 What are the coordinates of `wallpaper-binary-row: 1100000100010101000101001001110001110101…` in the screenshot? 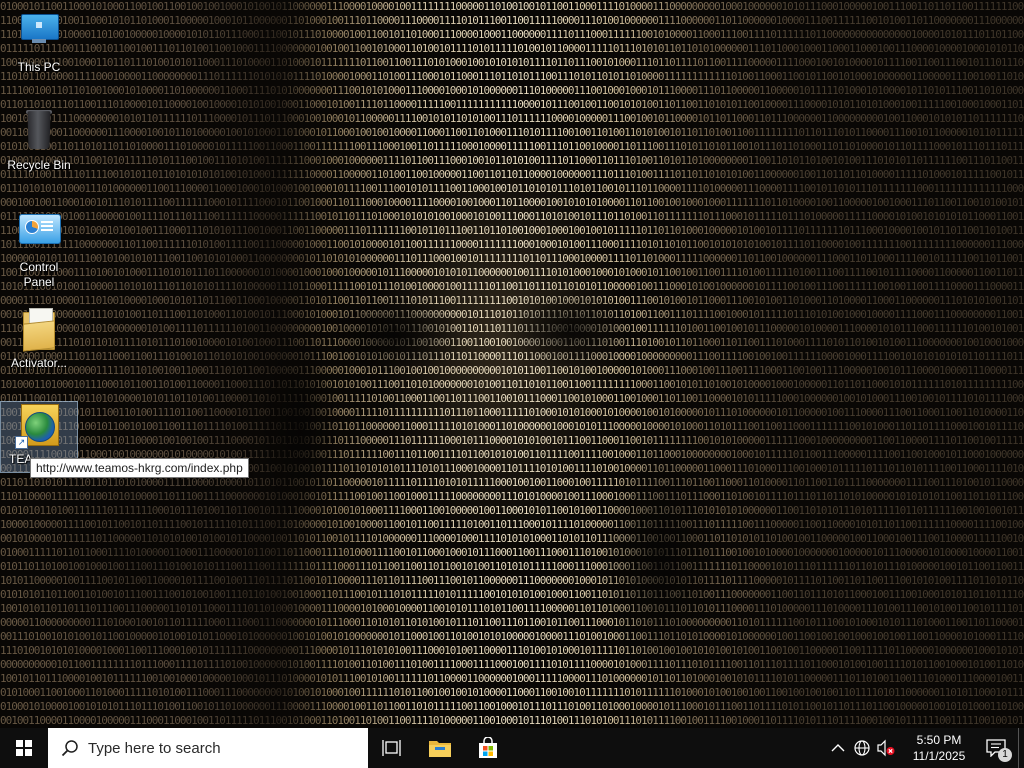 It's located at (512, 231).